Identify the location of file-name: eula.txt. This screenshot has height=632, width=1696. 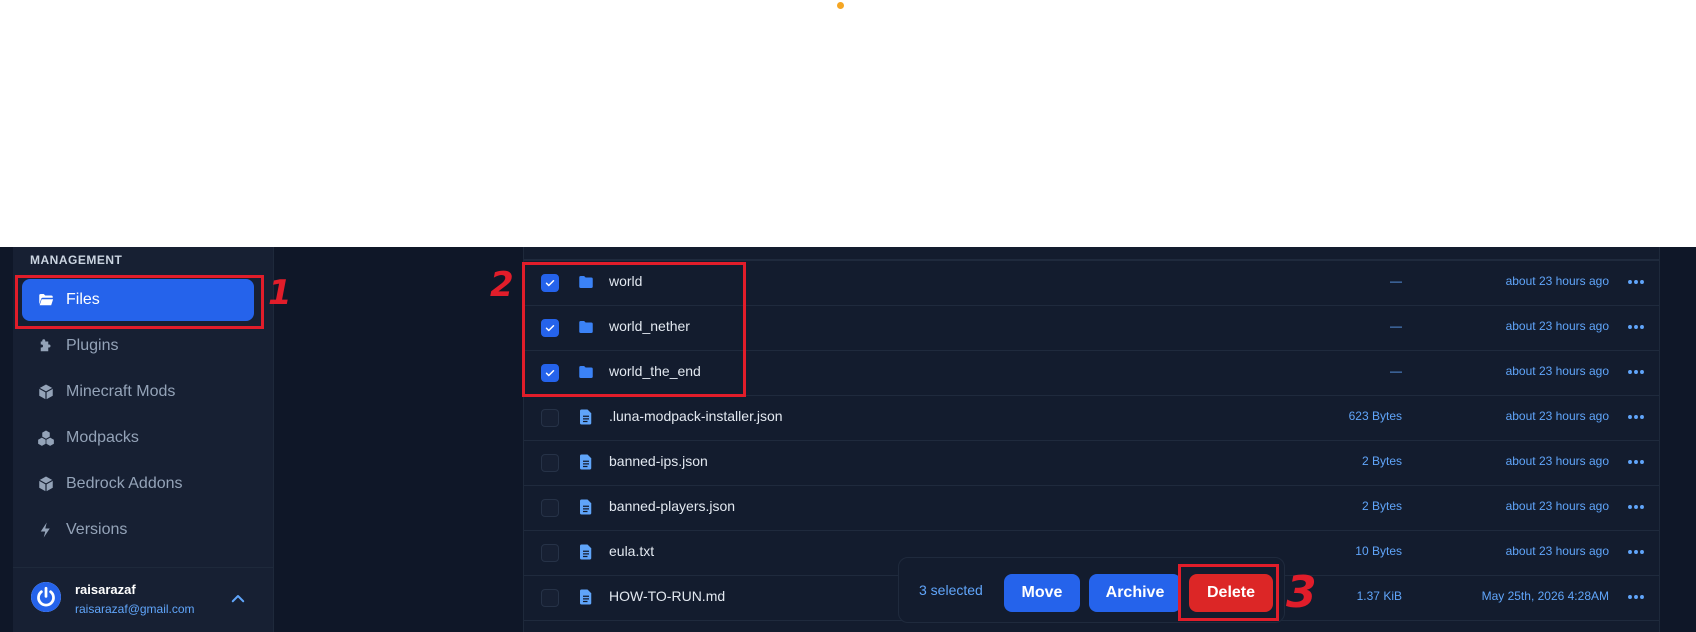
(631, 551).